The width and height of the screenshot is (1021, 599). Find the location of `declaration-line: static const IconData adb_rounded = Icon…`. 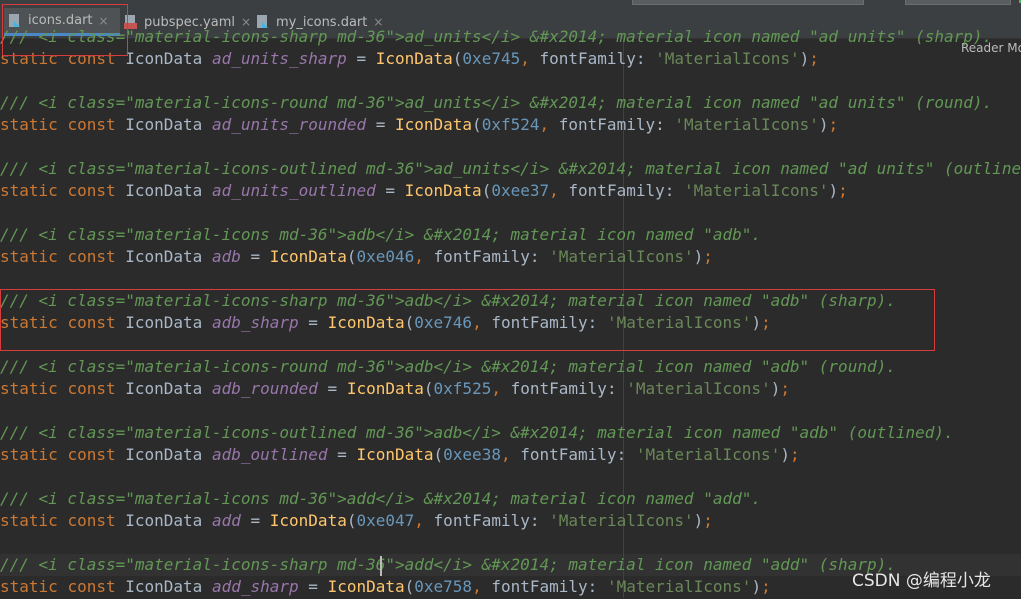

declaration-line: static const IconData adb_rounded = Icon… is located at coordinates (395, 390).